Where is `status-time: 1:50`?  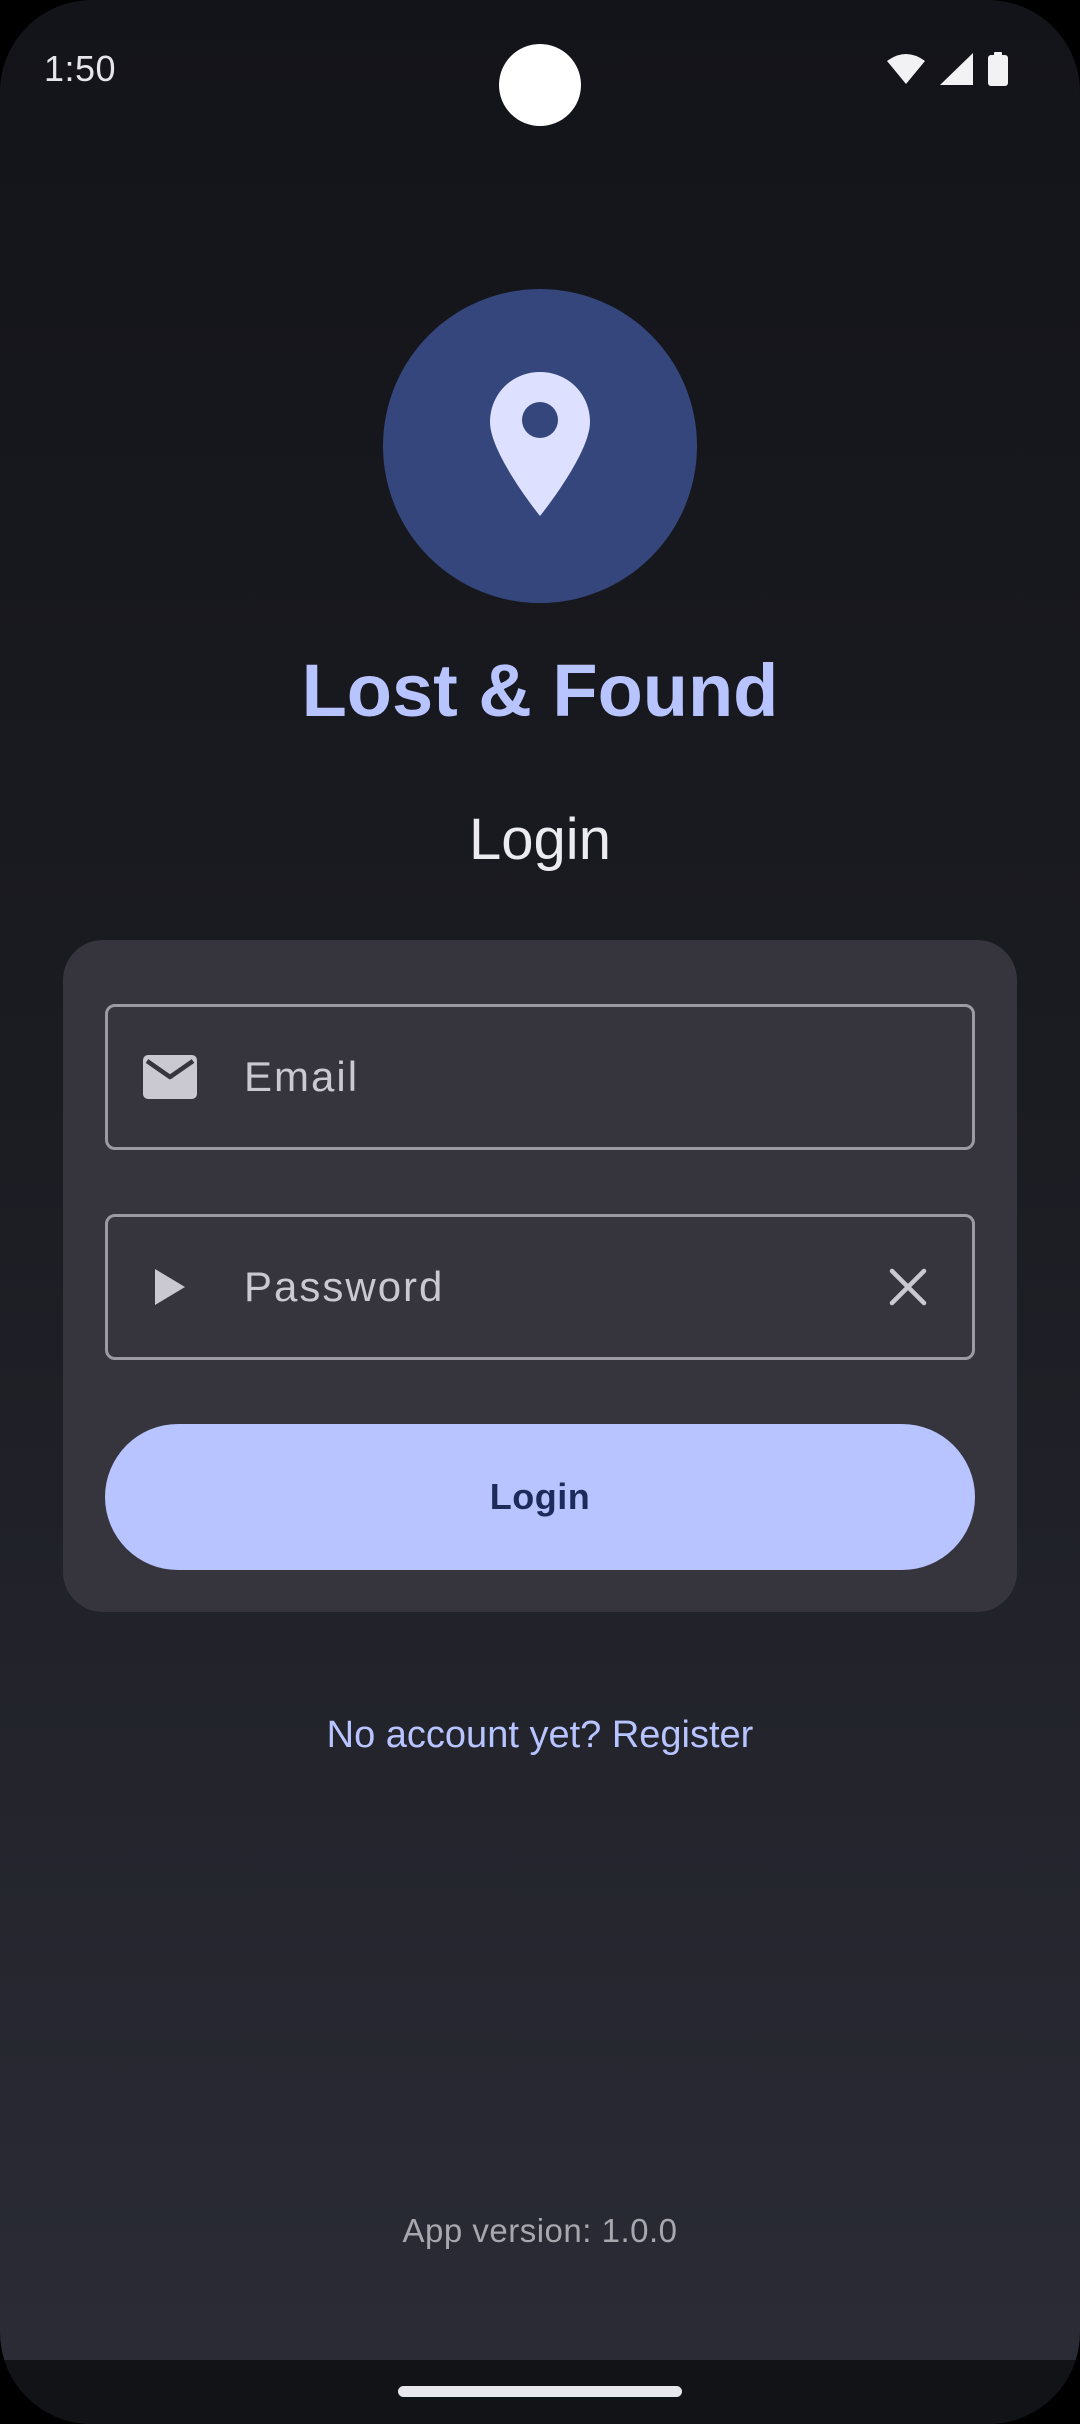
status-time: 1:50 is located at coordinates (80, 68).